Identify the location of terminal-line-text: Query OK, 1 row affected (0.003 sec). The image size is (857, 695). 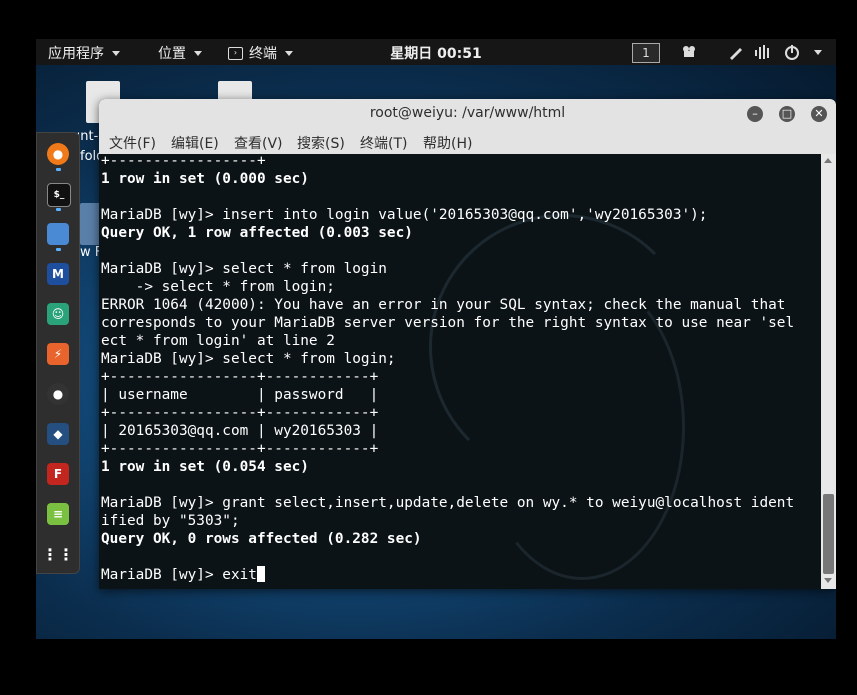
(257, 233).